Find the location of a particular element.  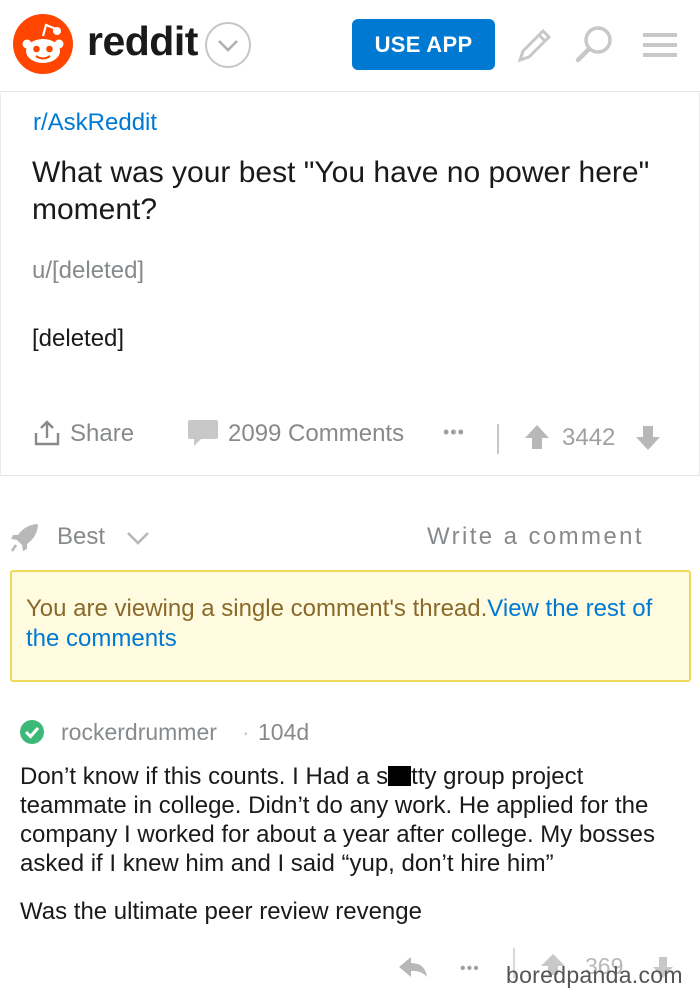

write-comment-button: Write a comment is located at coordinates (535, 537).